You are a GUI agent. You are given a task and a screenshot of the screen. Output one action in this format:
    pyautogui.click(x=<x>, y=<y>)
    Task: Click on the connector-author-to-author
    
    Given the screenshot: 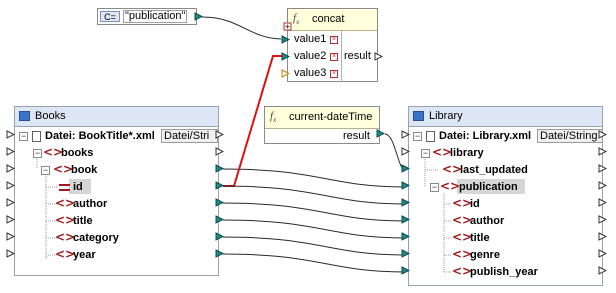 What is the action you would take?
    pyautogui.click(x=314, y=212)
    